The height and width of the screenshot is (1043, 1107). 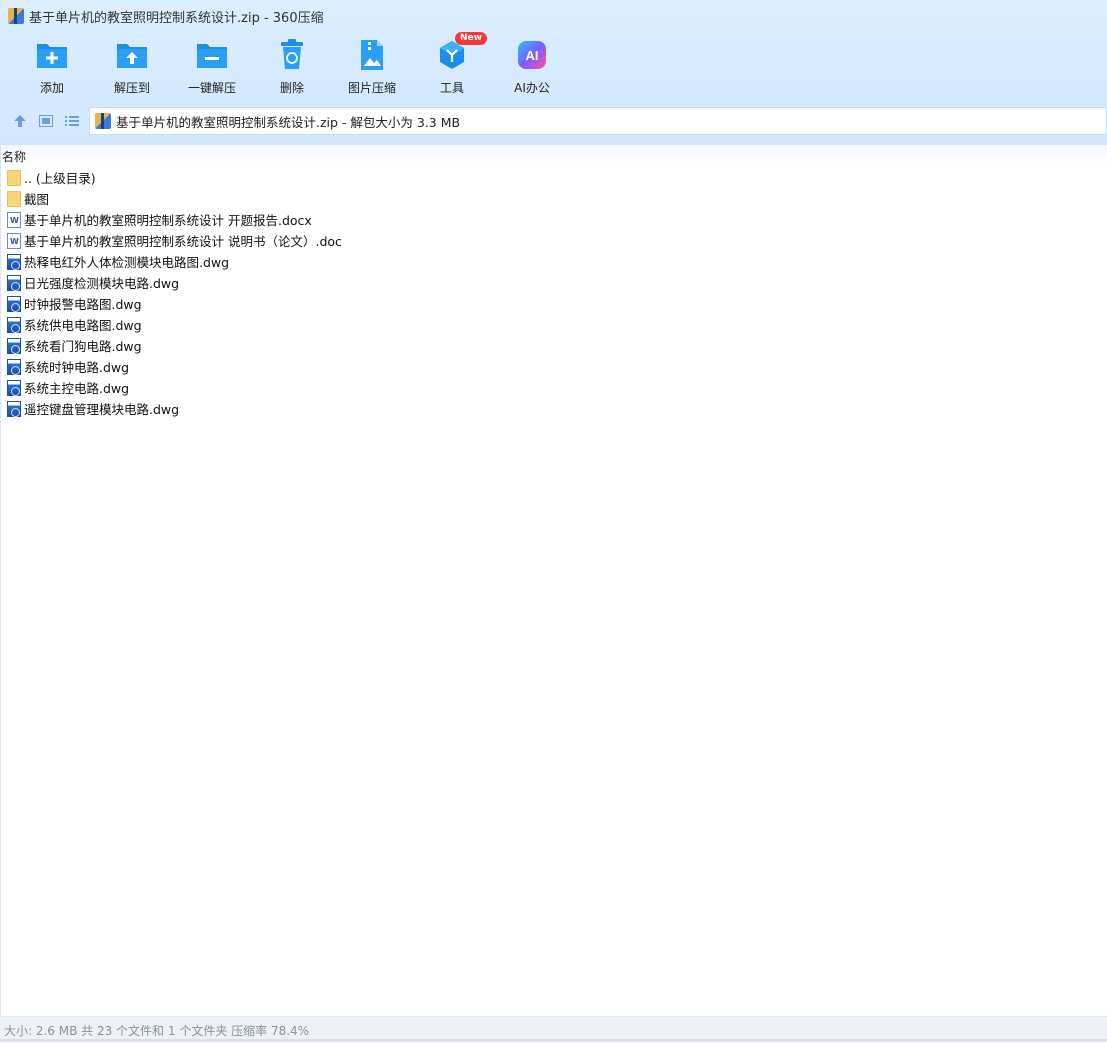 What do you see at coordinates (554, 366) in the screenshot?
I see `list-item: 系统时钟电路.dwg` at bounding box center [554, 366].